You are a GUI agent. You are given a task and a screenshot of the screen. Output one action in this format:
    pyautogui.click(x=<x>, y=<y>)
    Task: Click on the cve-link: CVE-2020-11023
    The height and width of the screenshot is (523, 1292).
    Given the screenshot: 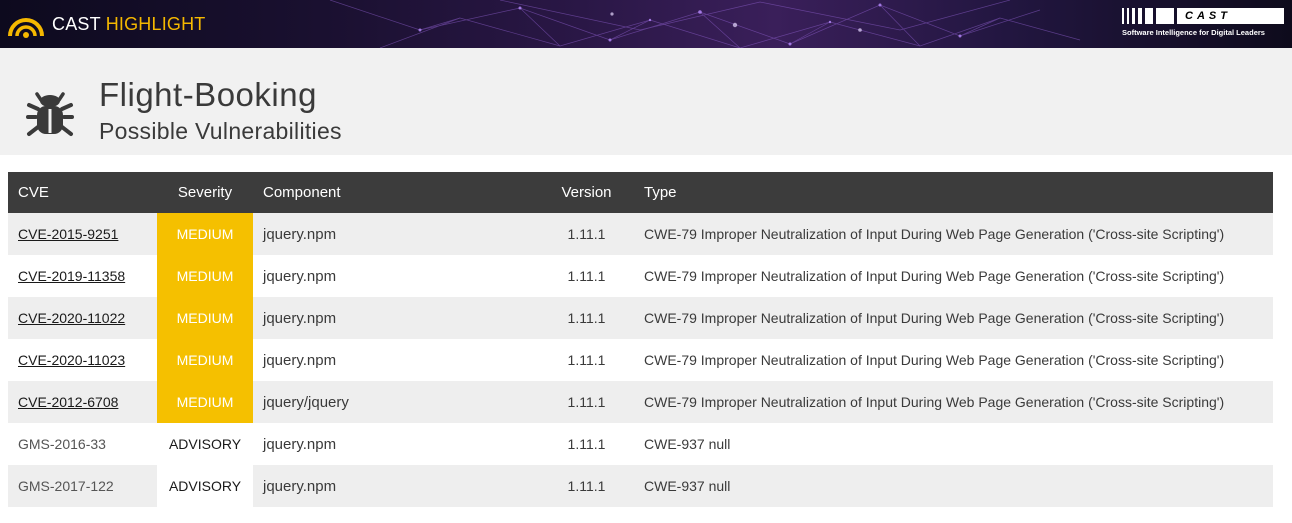 What is the action you would take?
    pyautogui.click(x=71, y=360)
    